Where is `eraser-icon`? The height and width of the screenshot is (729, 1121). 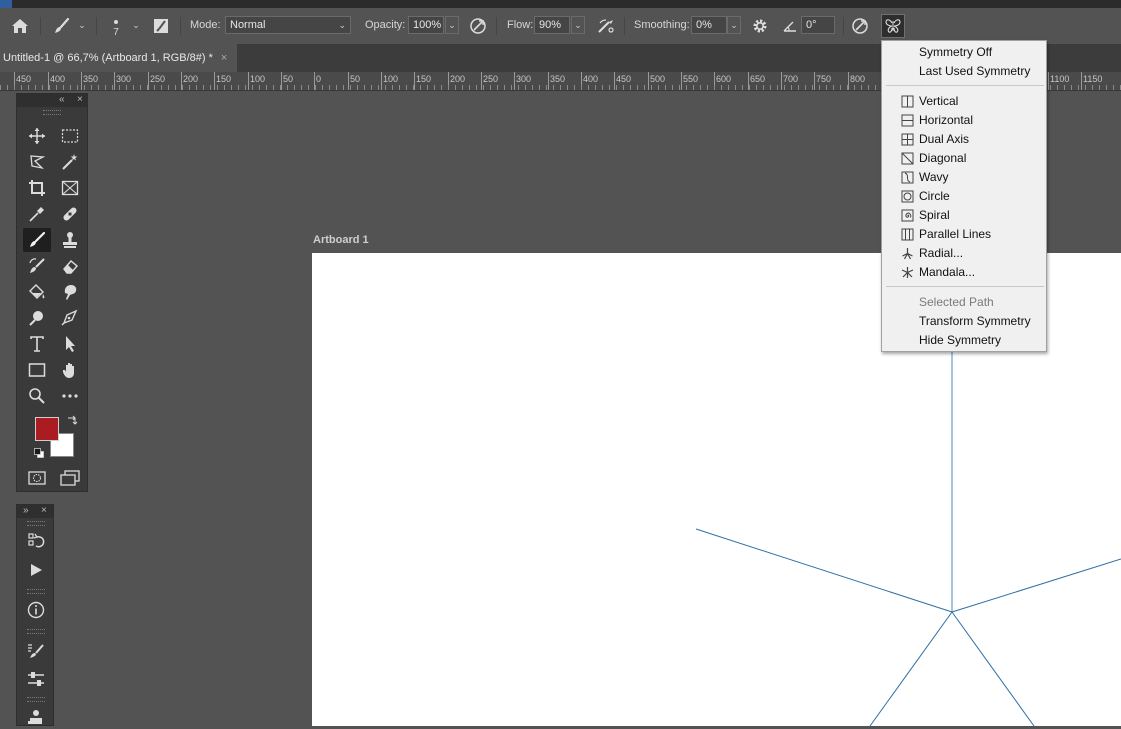 eraser-icon is located at coordinates (70, 266).